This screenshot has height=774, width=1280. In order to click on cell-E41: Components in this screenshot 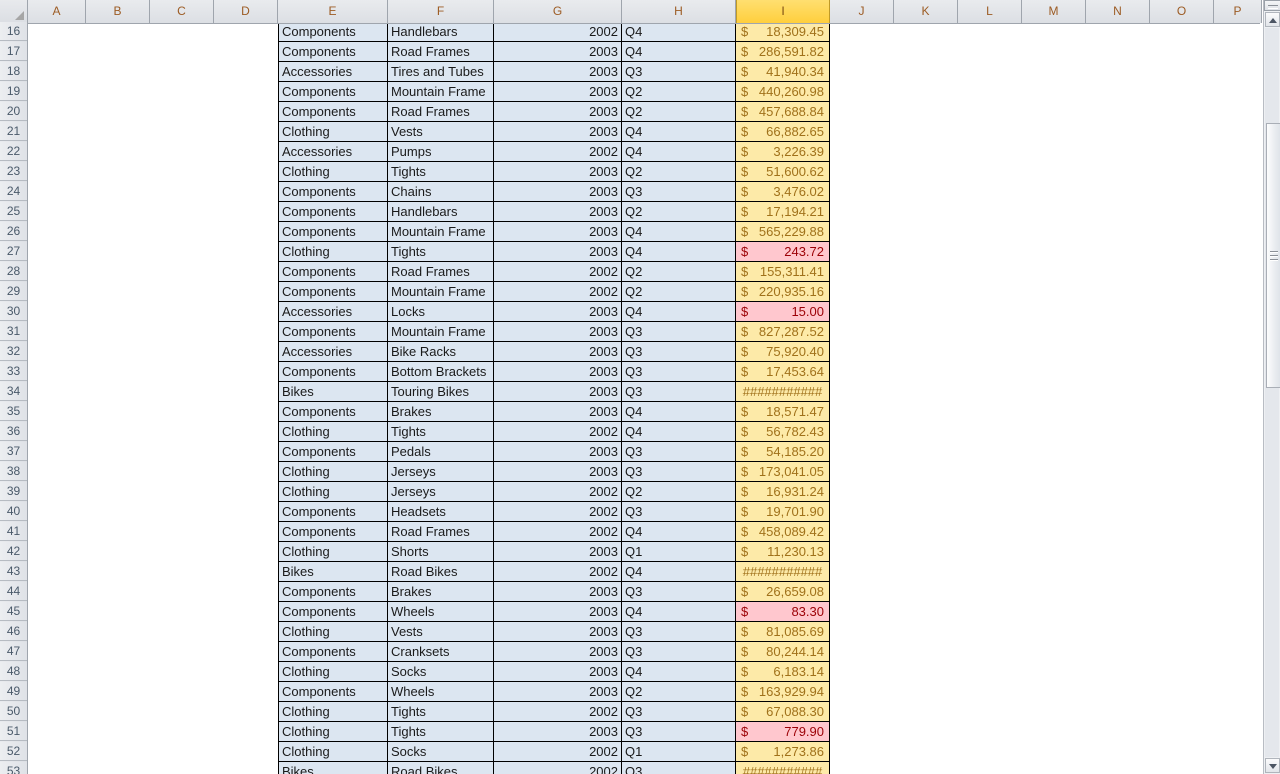, I will do `click(333, 532)`.